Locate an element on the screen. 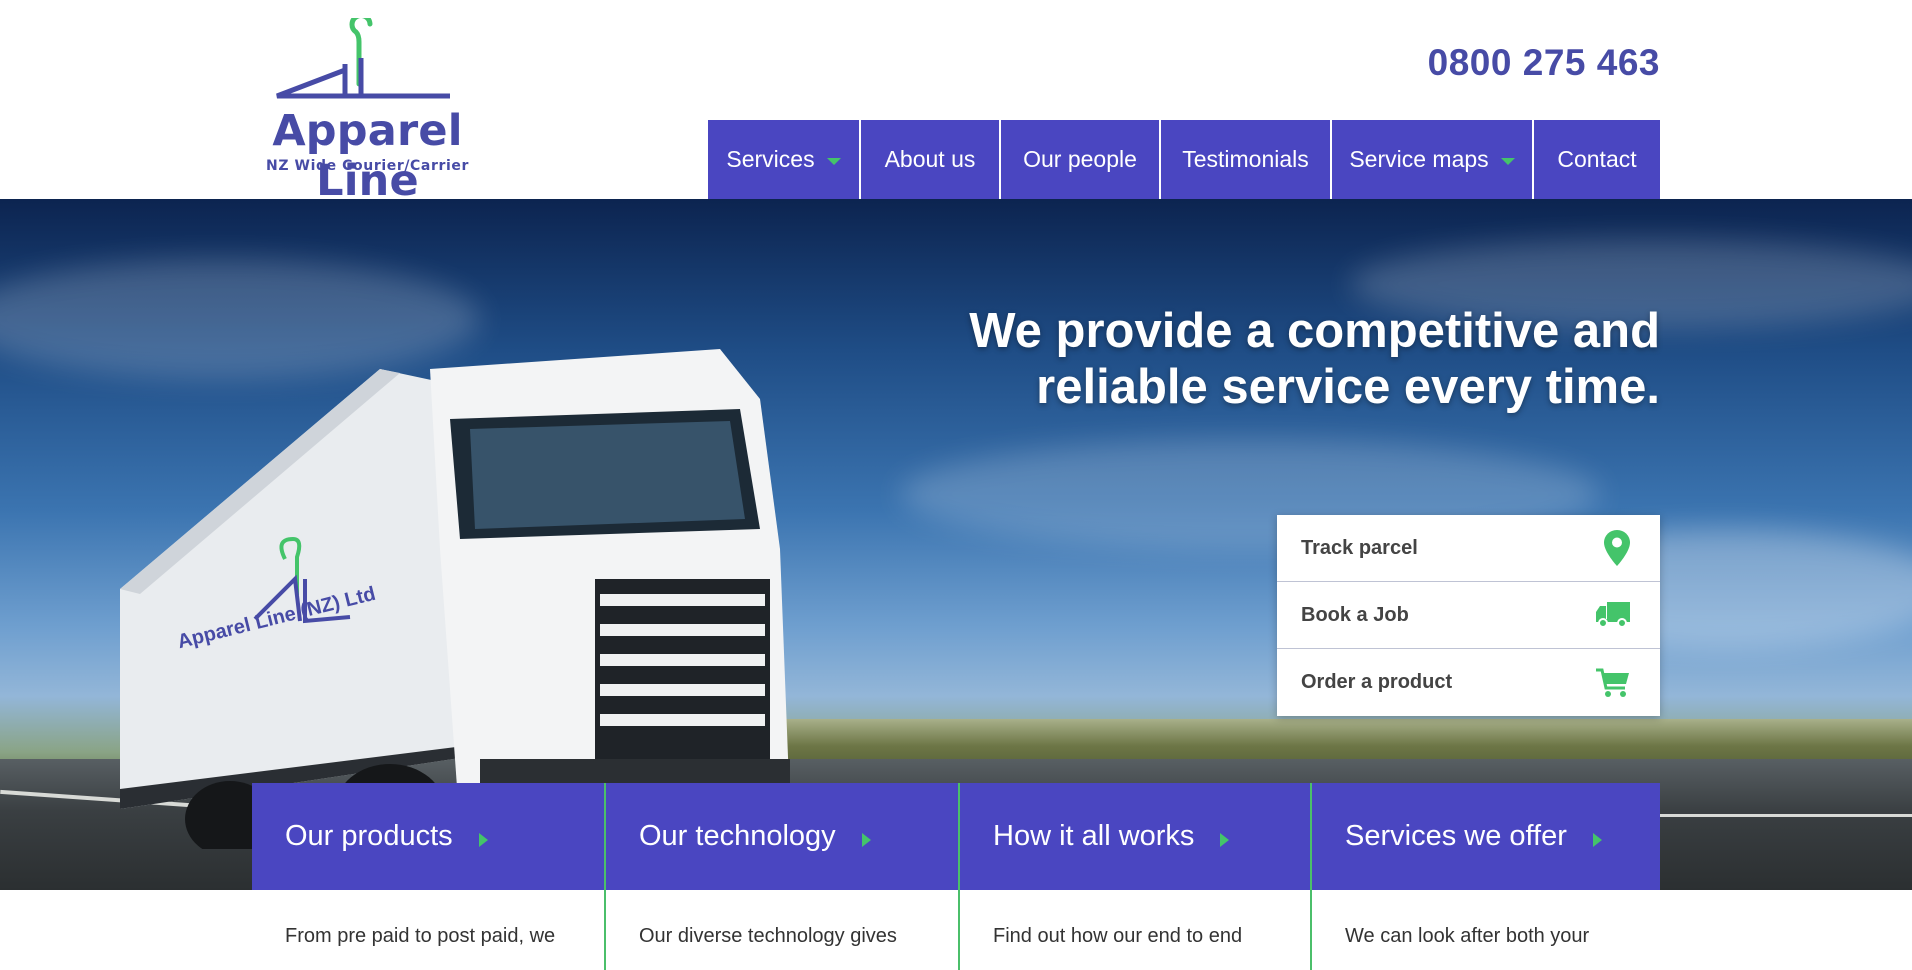 The width and height of the screenshot is (1912, 970). nav-item-our-people: Our people is located at coordinates (1081, 159).